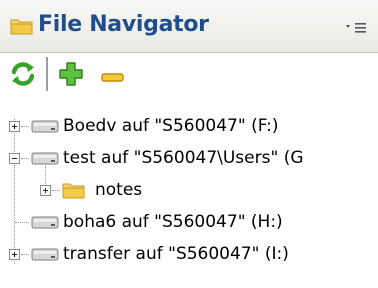 The height and width of the screenshot is (288, 378). I want to click on panel-title: File Navigator, so click(123, 24).